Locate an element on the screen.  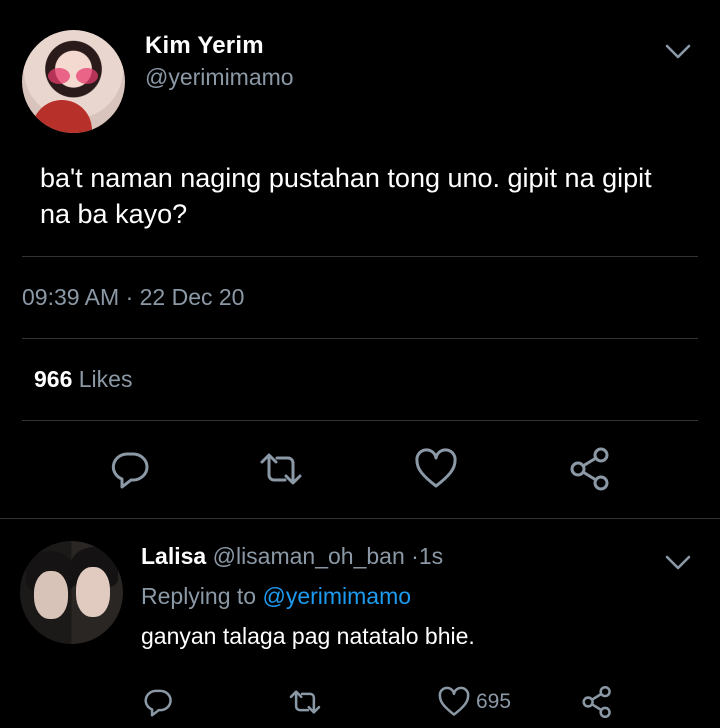
reply-author-name: Lalisa is located at coordinates (173, 556).